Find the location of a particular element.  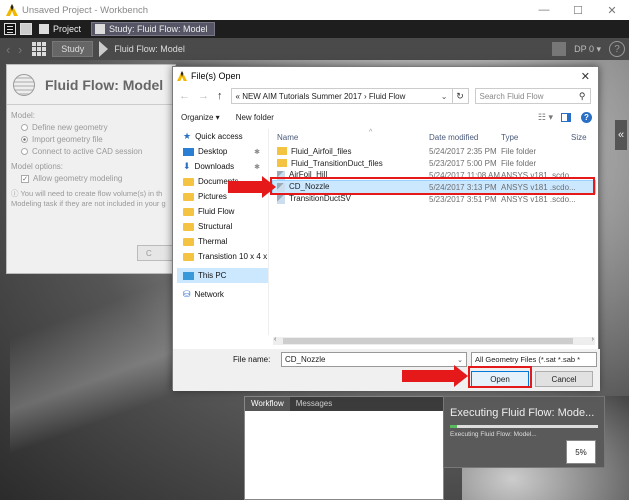

file-name-input: CD_Nozzle ⌄ is located at coordinates (374, 359).